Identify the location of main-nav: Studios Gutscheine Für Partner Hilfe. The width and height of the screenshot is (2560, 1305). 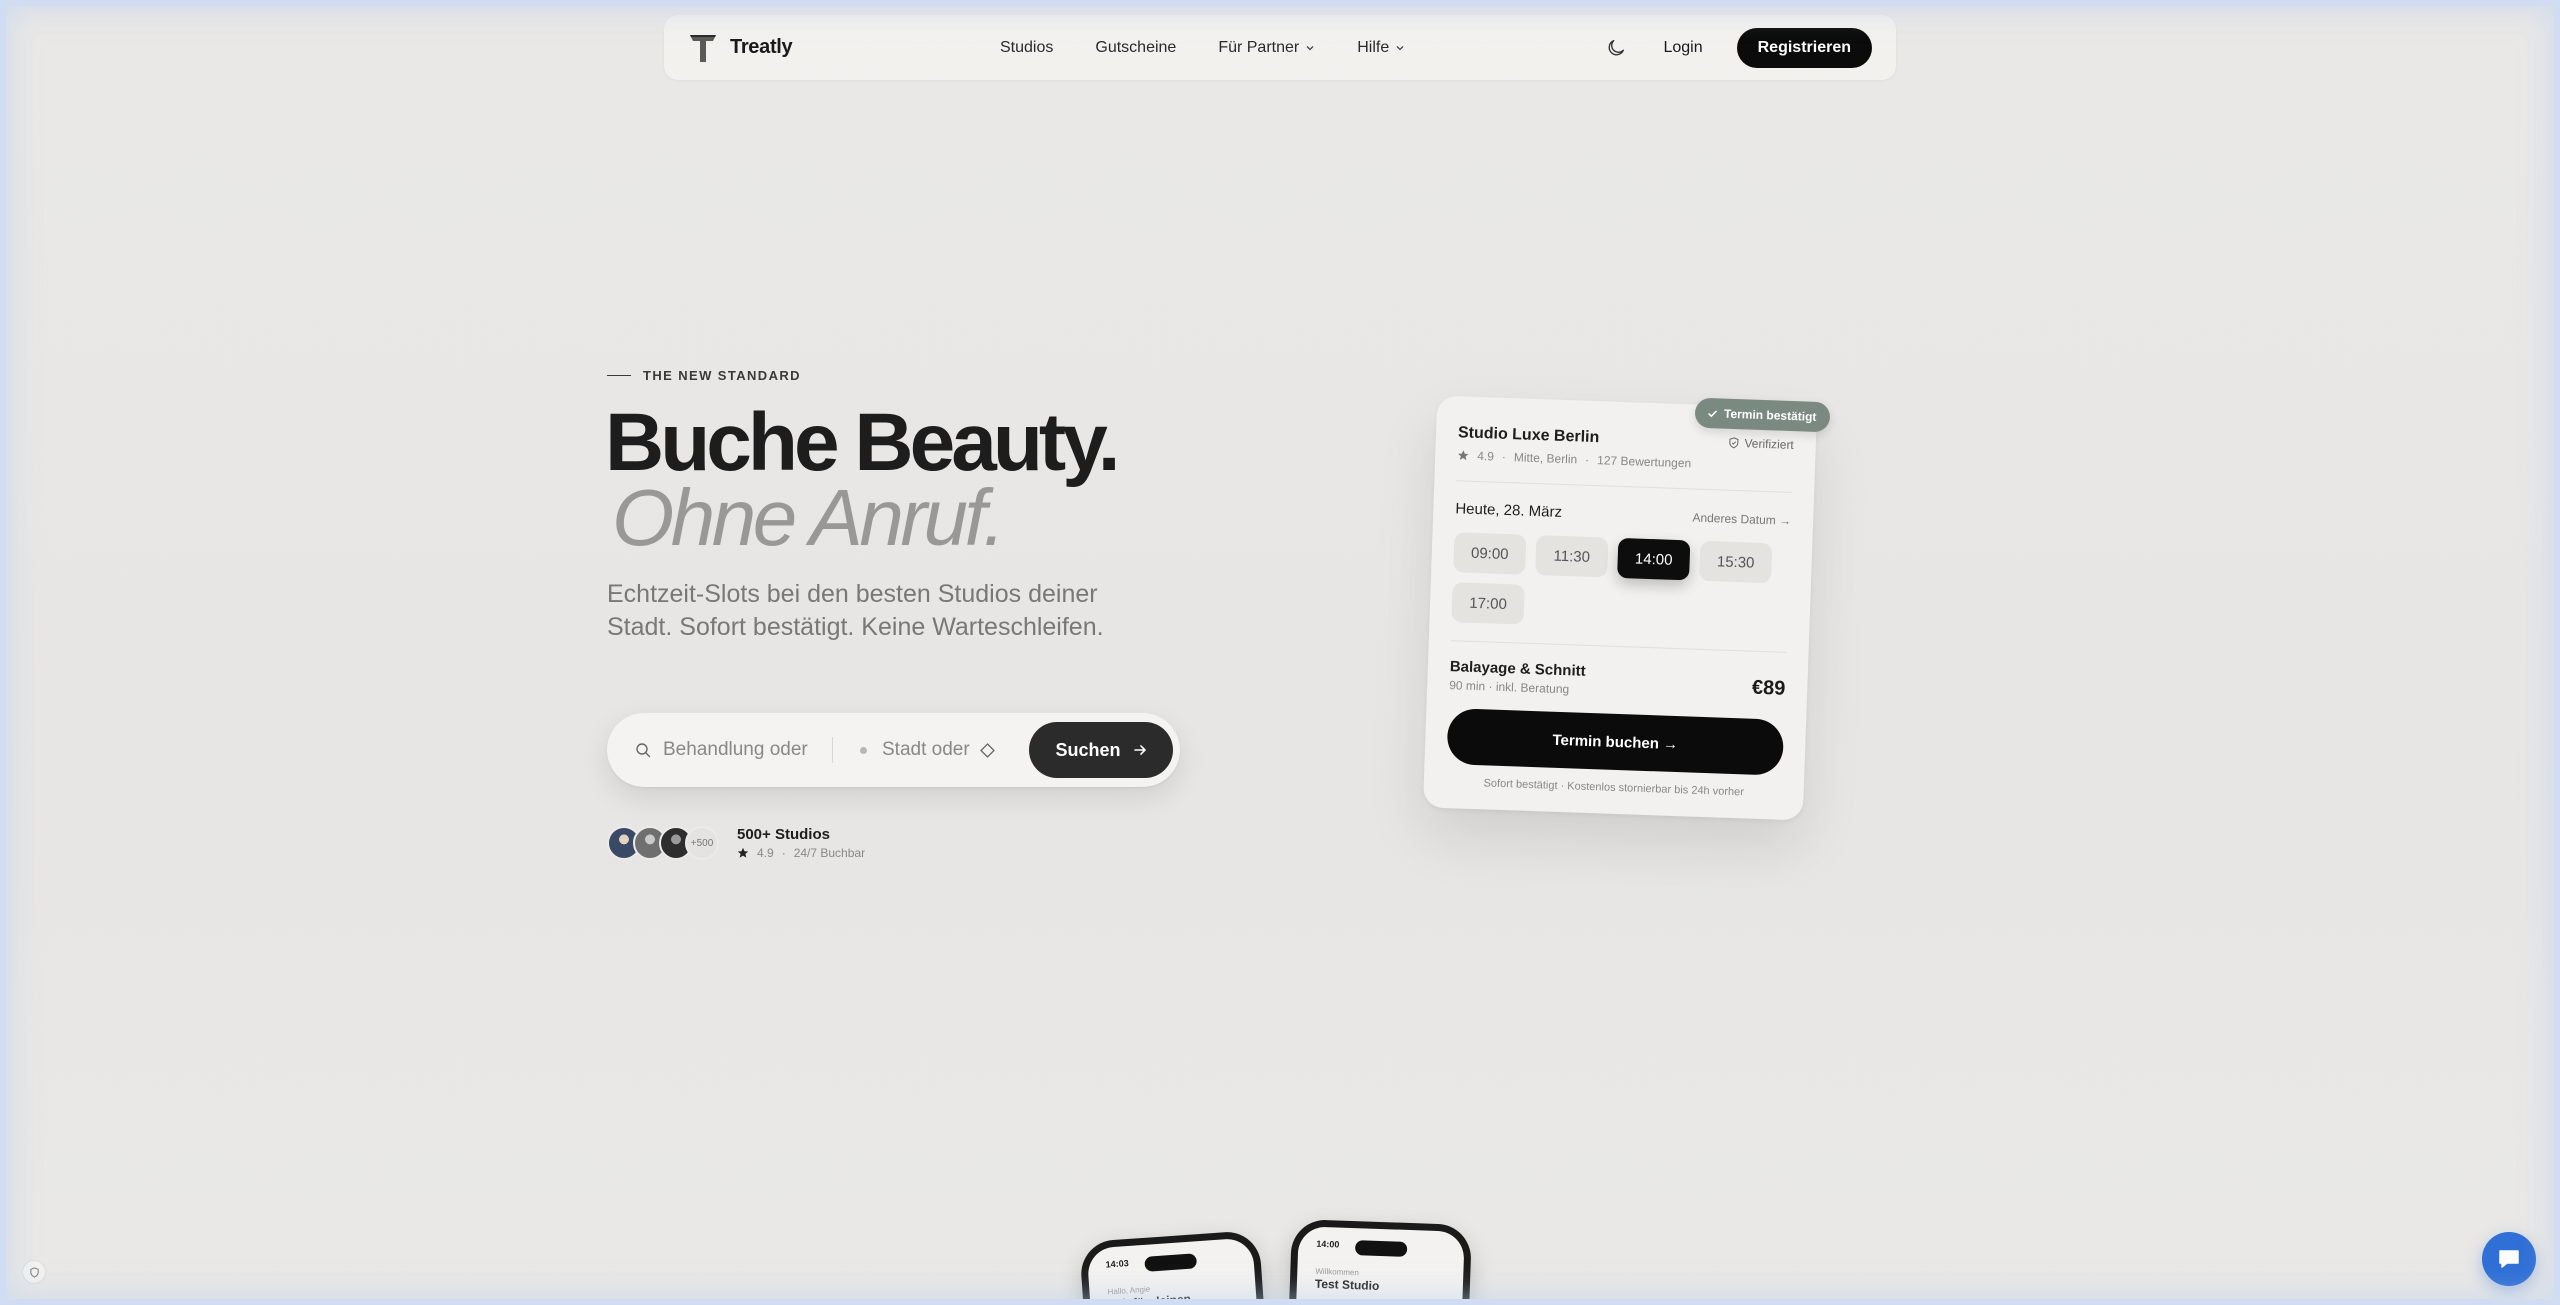
(1202, 47).